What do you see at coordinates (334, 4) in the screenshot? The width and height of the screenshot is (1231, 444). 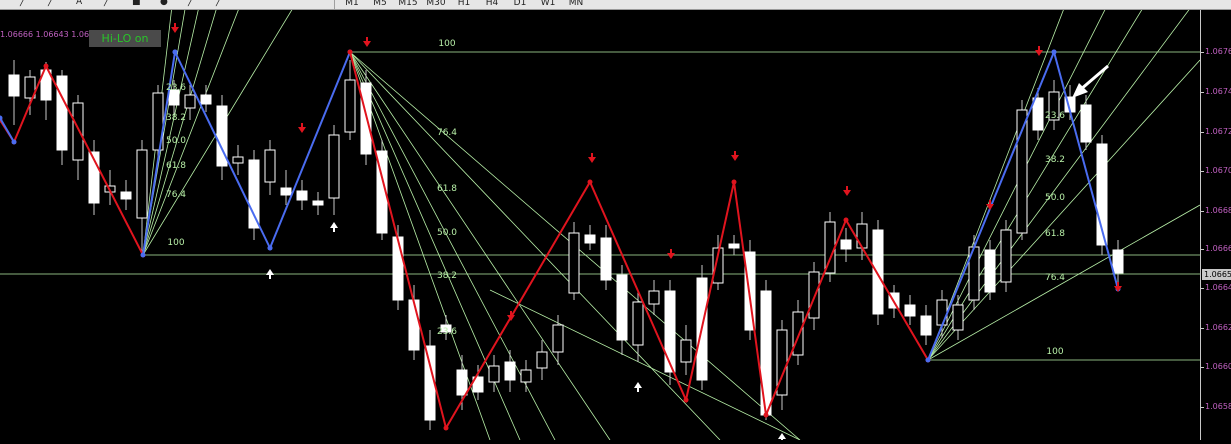 I see `toolbar-separator` at bounding box center [334, 4].